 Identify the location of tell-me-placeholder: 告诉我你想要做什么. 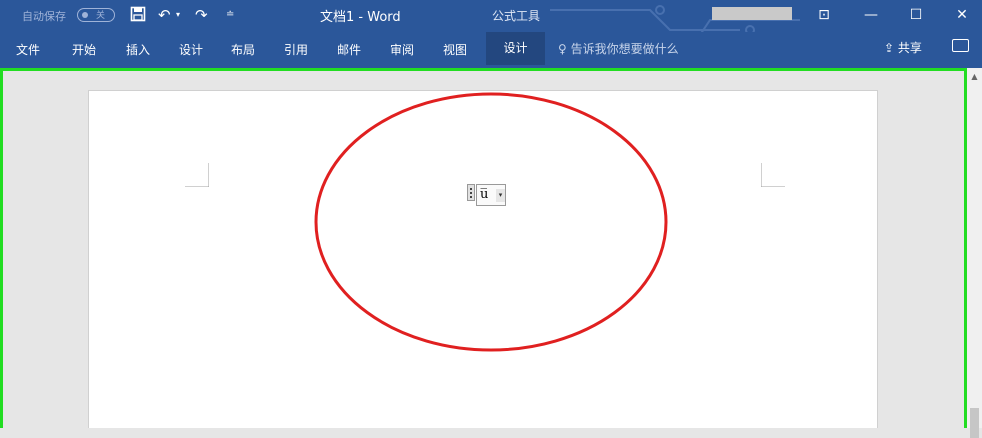
(624, 49).